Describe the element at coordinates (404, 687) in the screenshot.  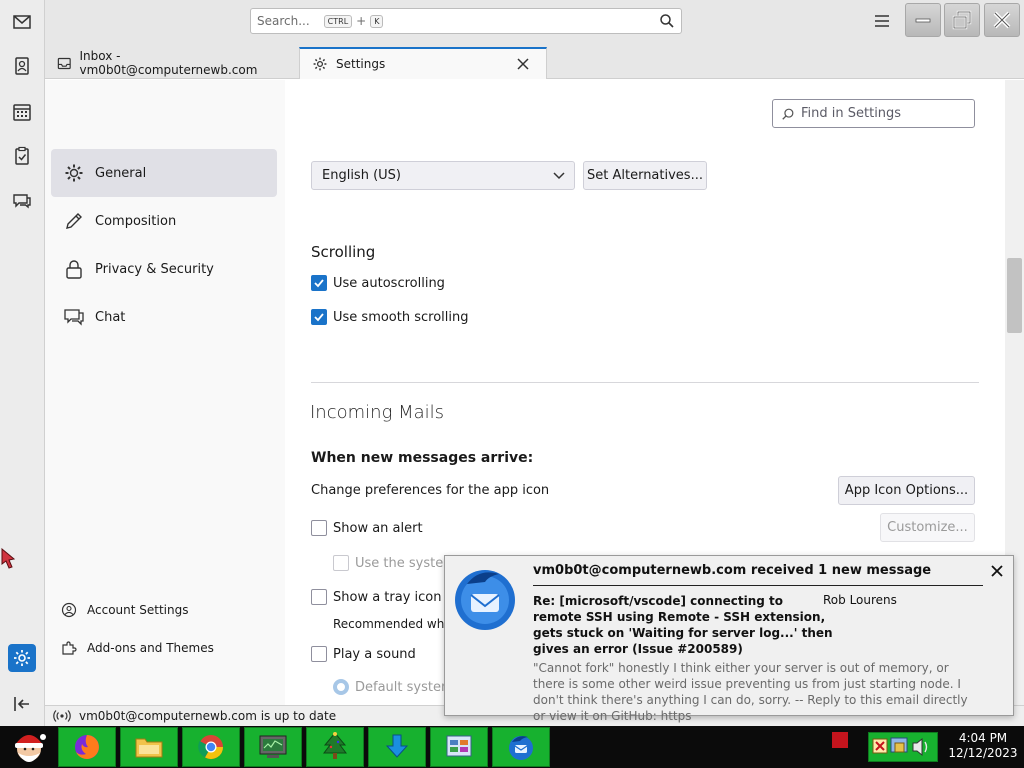
I see `default-system-label: Default system` at that location.